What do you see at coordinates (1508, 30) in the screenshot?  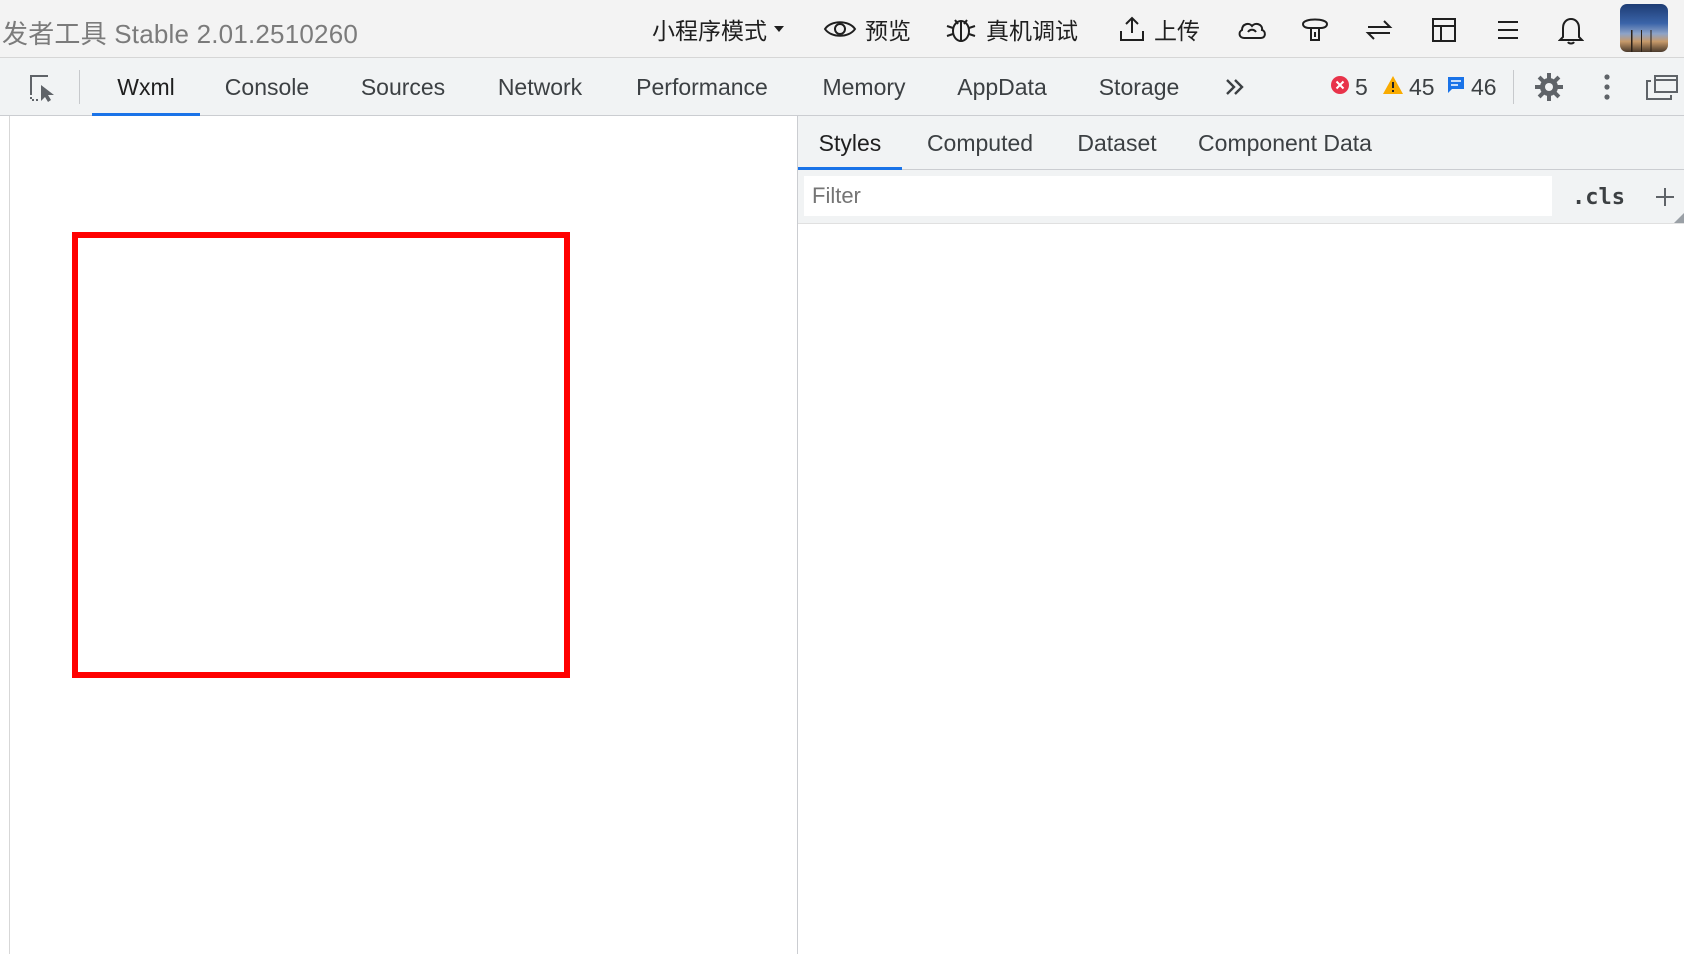 I see `menu-icon` at bounding box center [1508, 30].